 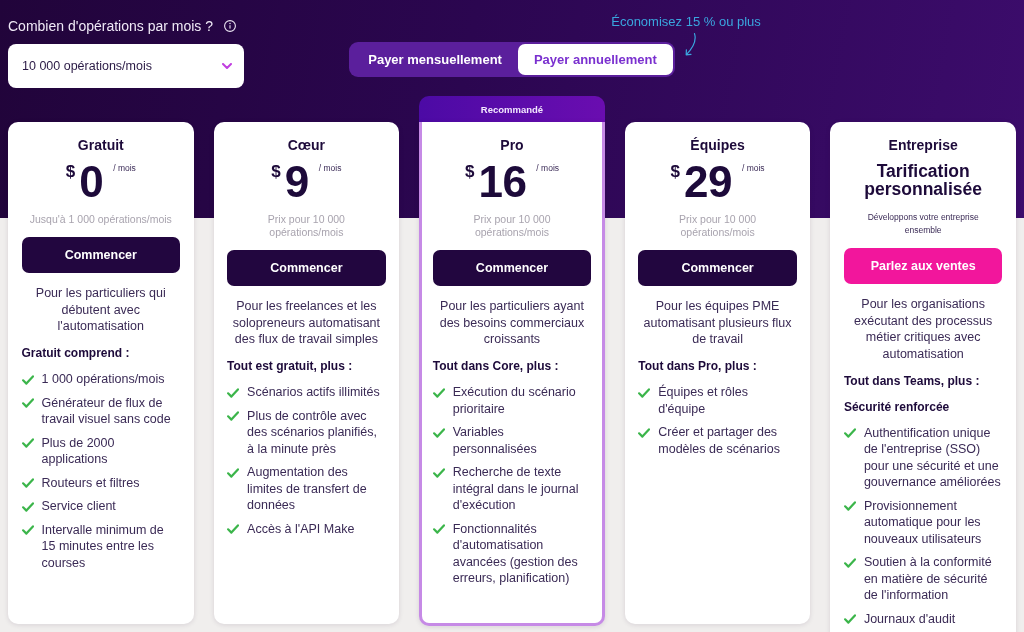 I want to click on operations-dropdown: 10 000 opérations/mois, so click(x=126, y=66).